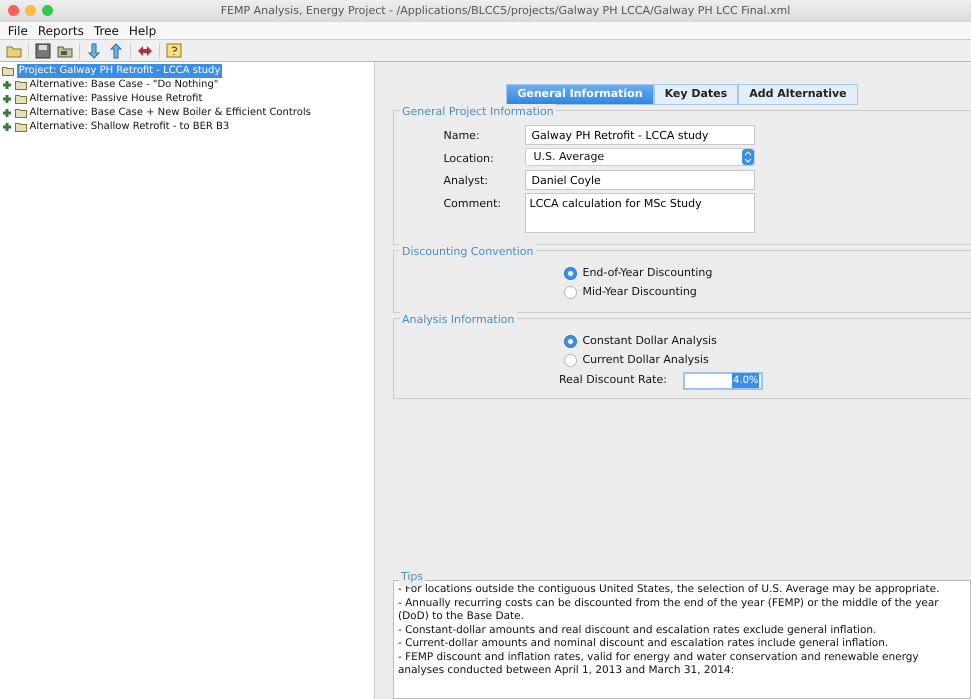  What do you see at coordinates (798, 94) in the screenshot?
I see `tab: Add Alternative` at bounding box center [798, 94].